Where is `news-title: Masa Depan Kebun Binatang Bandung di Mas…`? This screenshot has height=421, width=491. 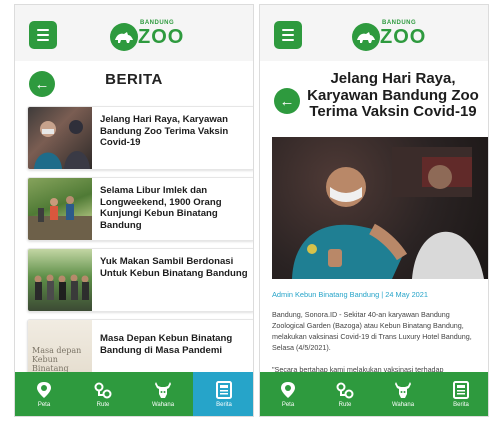 news-title: Masa Depan Kebun Binatang Bandung di Mas… is located at coordinates (166, 344).